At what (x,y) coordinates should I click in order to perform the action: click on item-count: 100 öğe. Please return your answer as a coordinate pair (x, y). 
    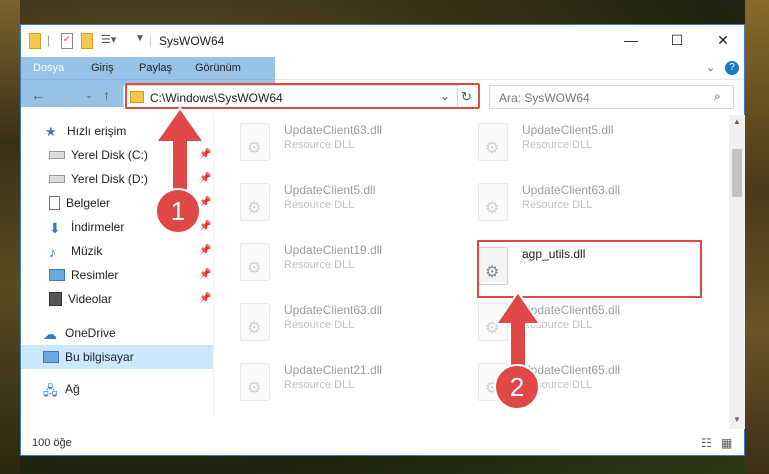
    Looking at the image, I should click on (52, 443).